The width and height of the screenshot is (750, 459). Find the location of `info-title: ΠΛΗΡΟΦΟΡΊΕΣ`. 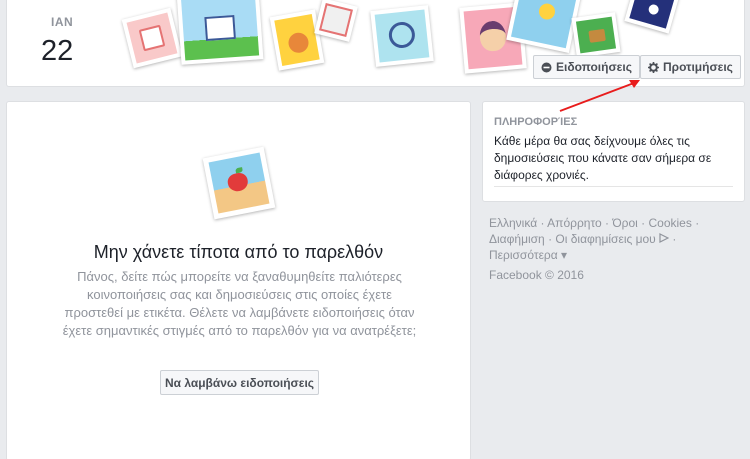

info-title: ΠΛΗΡΟΦΟΡΊΕΣ is located at coordinates (536, 122).